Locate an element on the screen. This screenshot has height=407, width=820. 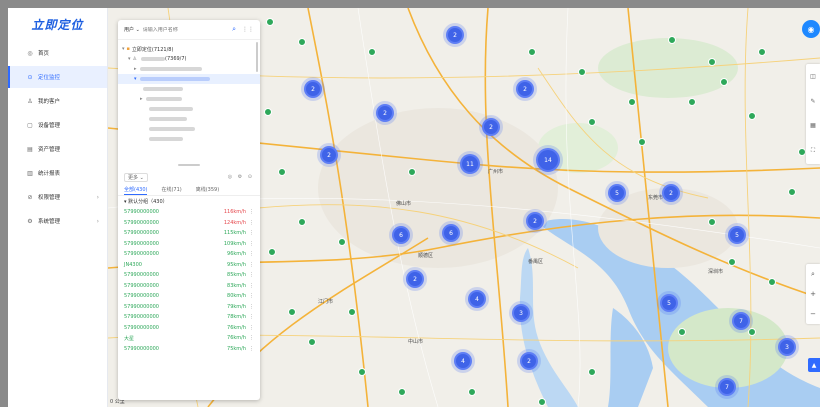
device-row: 57990000000 85km/h ⋮ is located at coordinates (189, 275).